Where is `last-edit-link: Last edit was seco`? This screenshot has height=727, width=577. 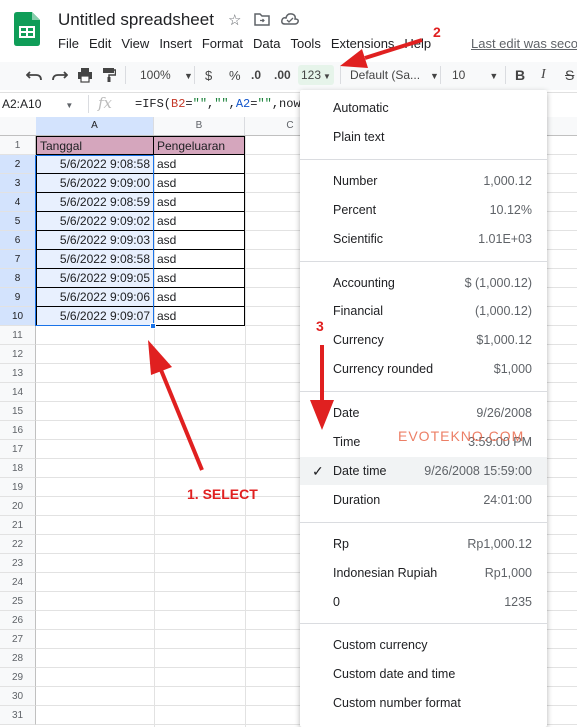 last-edit-link: Last edit was seco is located at coordinates (524, 43).